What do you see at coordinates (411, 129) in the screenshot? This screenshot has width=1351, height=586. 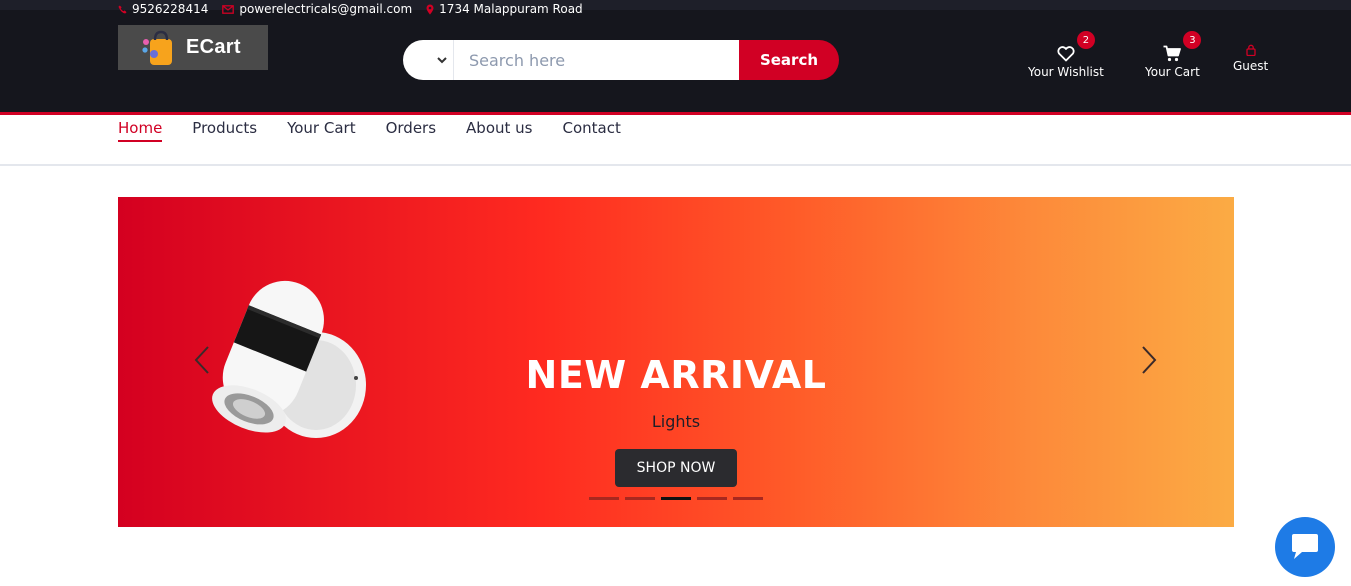 I see `nav-item-orders: Orders` at bounding box center [411, 129].